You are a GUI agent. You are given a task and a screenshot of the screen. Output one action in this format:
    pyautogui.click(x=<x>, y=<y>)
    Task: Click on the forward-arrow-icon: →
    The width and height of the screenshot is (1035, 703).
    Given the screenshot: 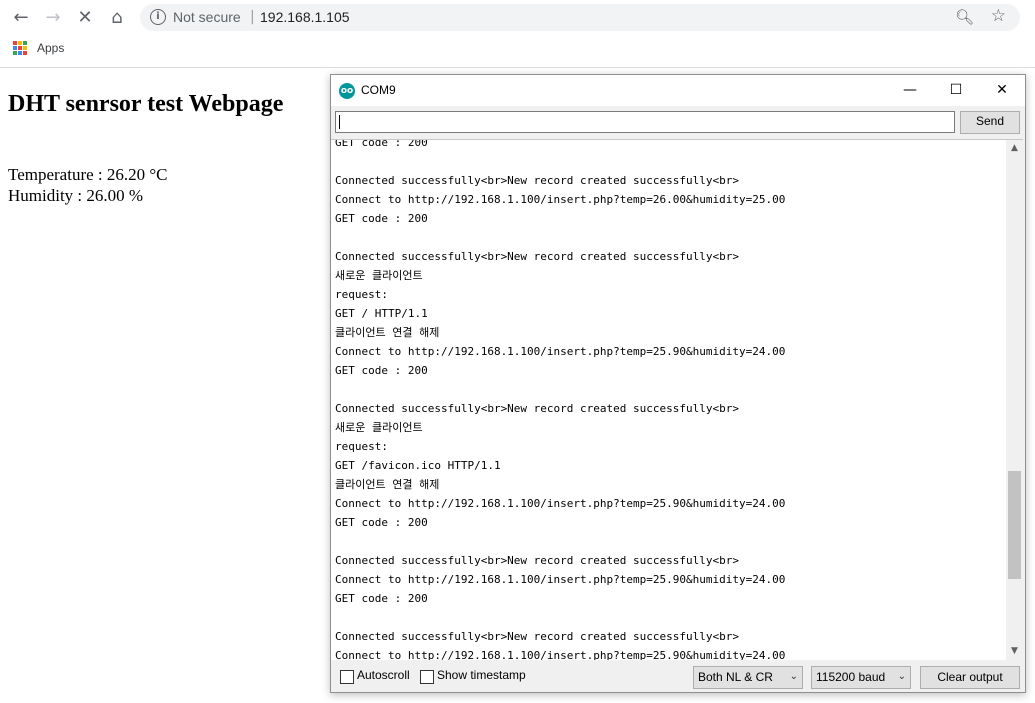 What is the action you would take?
    pyautogui.click(x=53, y=18)
    